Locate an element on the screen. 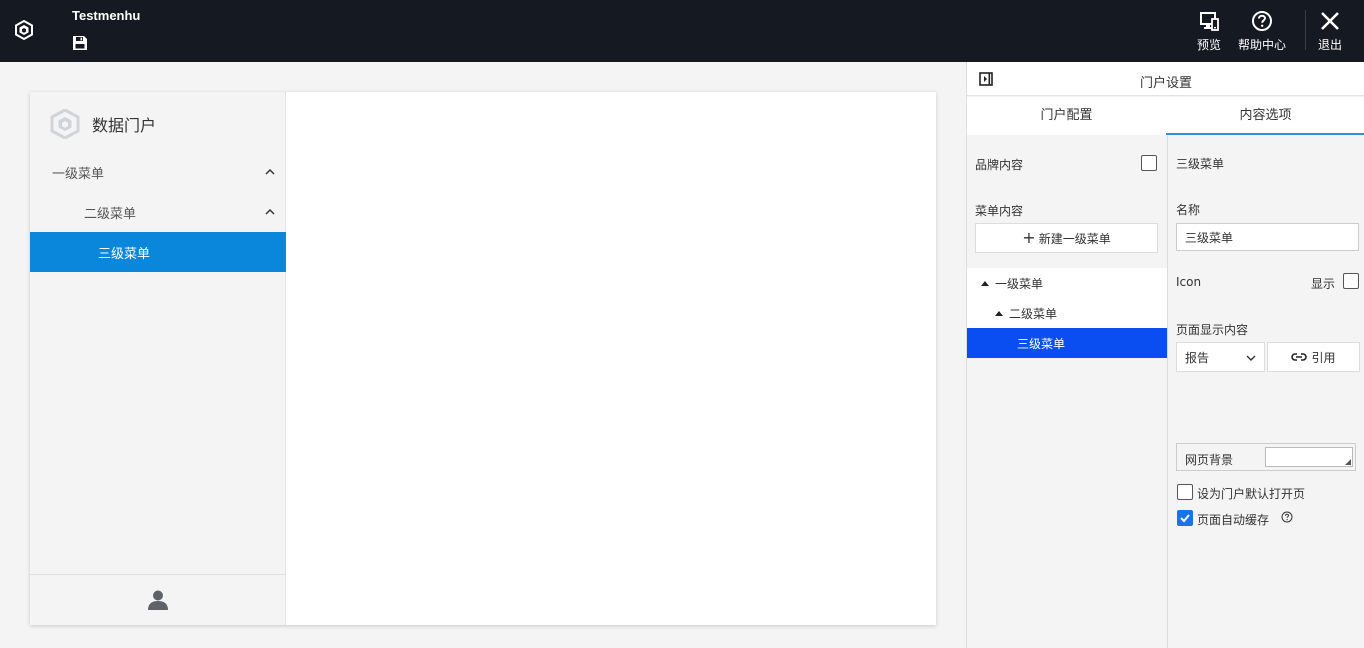 The height and width of the screenshot is (648, 1364). help-center-label: 帮助中心 is located at coordinates (1261, 45).